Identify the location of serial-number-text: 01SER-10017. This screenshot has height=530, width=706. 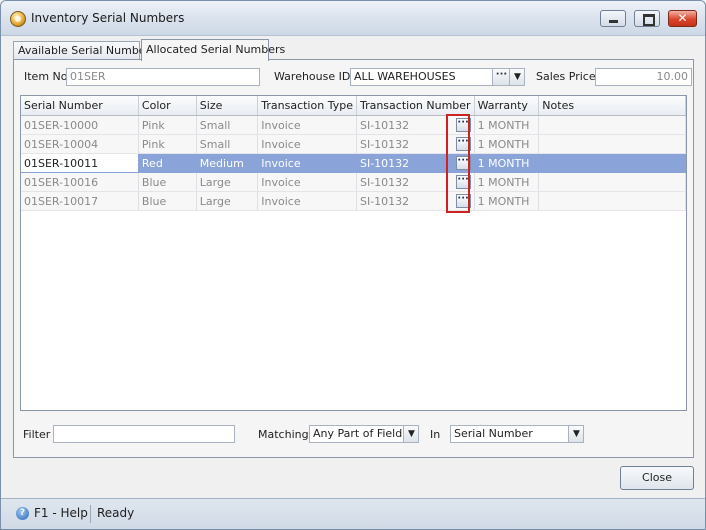
(61, 201).